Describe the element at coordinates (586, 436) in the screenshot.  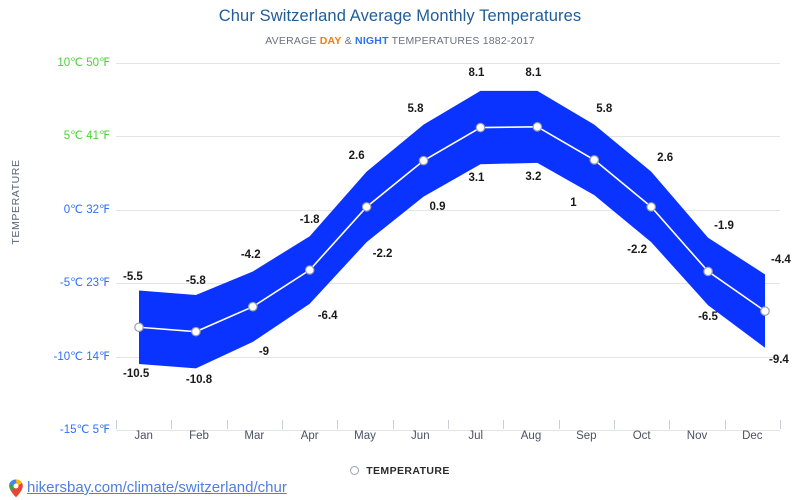
I see `x-axis-tick-sep: Sep` at that location.